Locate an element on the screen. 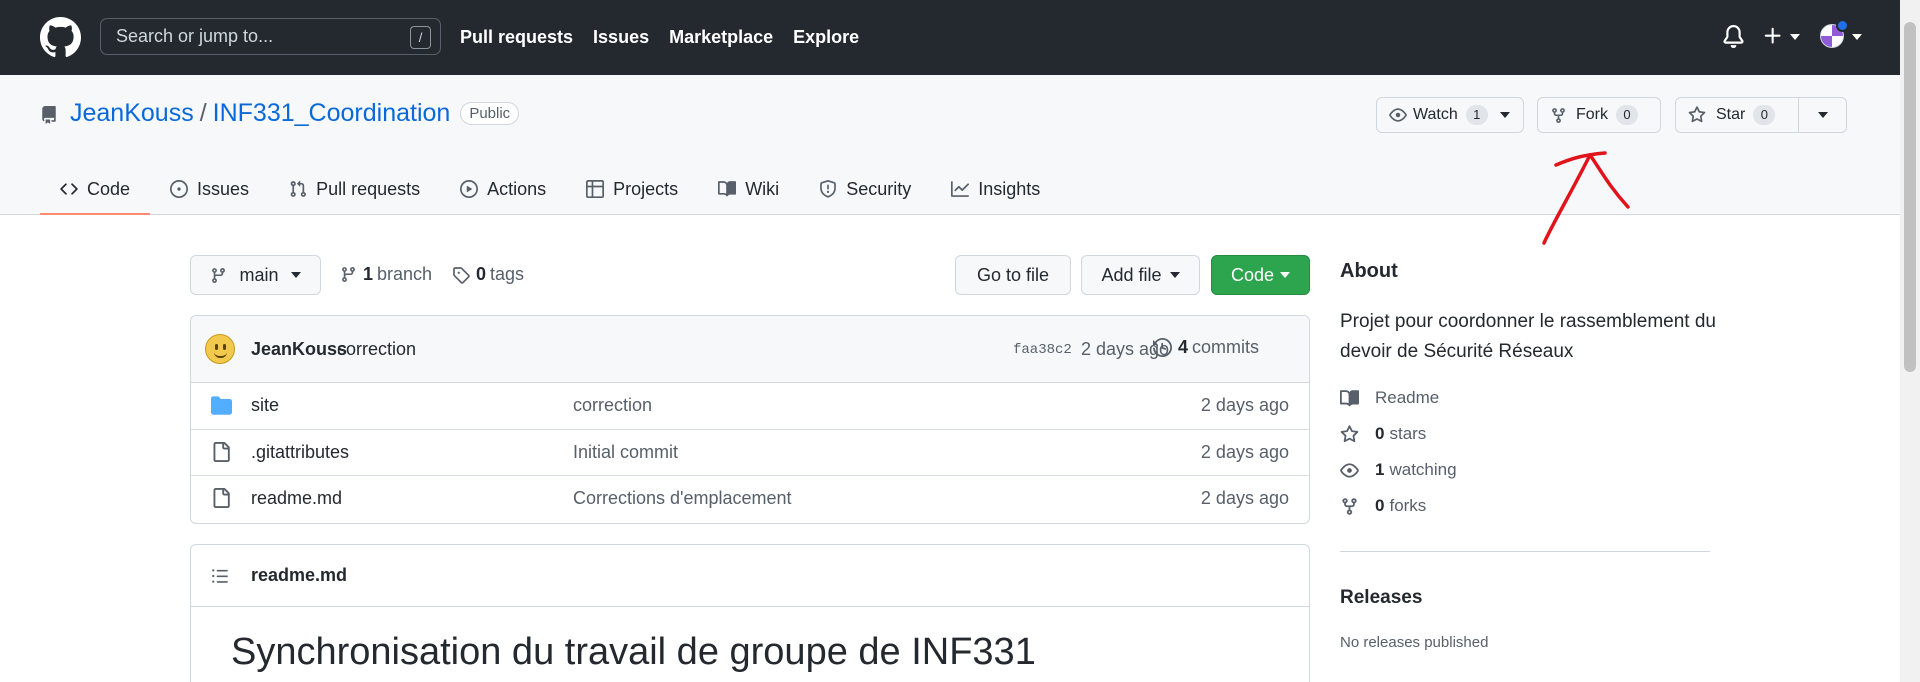  tab-pull-requests-label: Pull requests is located at coordinates (368, 188).